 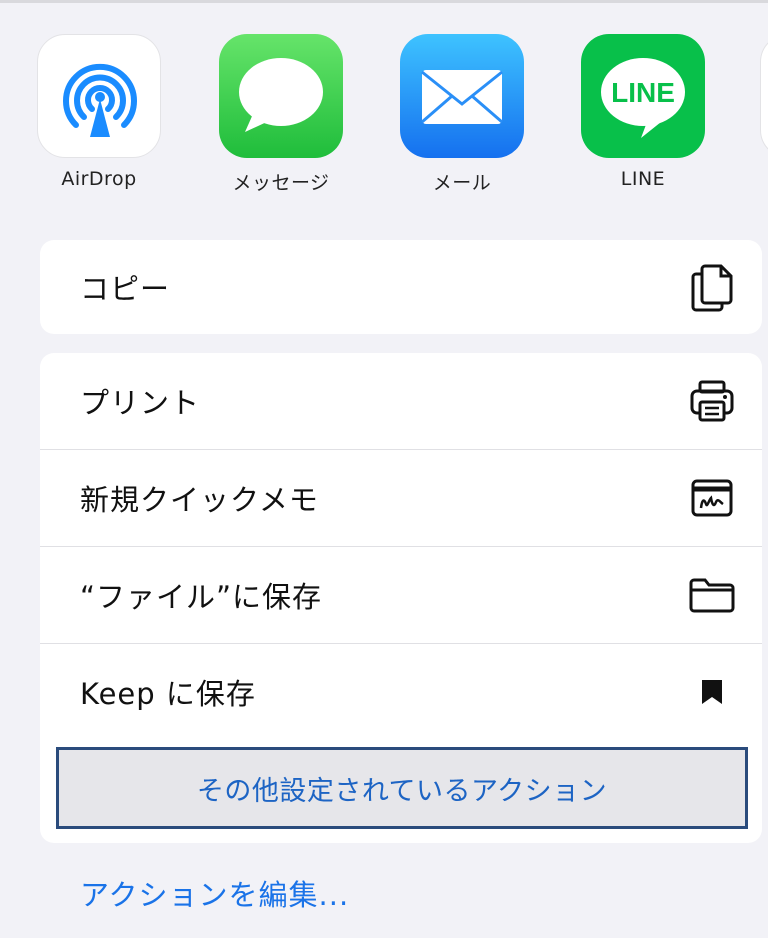 What do you see at coordinates (99, 179) in the screenshot?
I see `app-label-airdrop: AirDrop` at bounding box center [99, 179].